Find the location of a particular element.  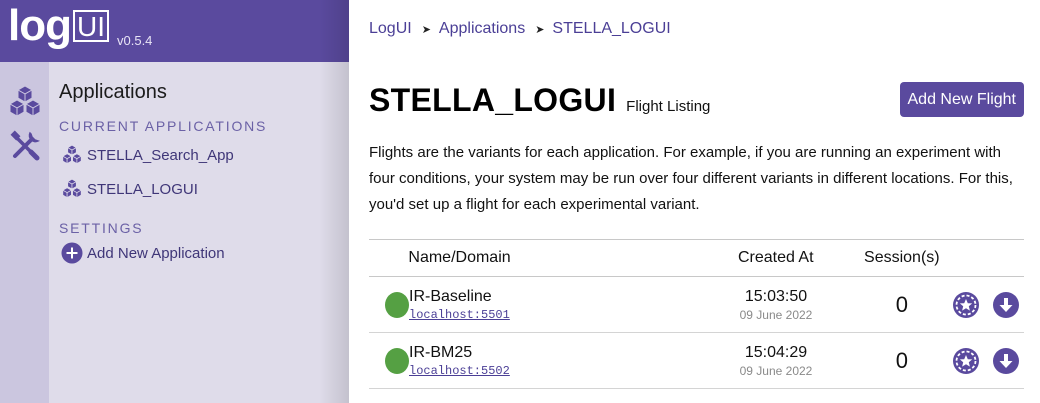

version-label: v0.5.4 is located at coordinates (135, 40).